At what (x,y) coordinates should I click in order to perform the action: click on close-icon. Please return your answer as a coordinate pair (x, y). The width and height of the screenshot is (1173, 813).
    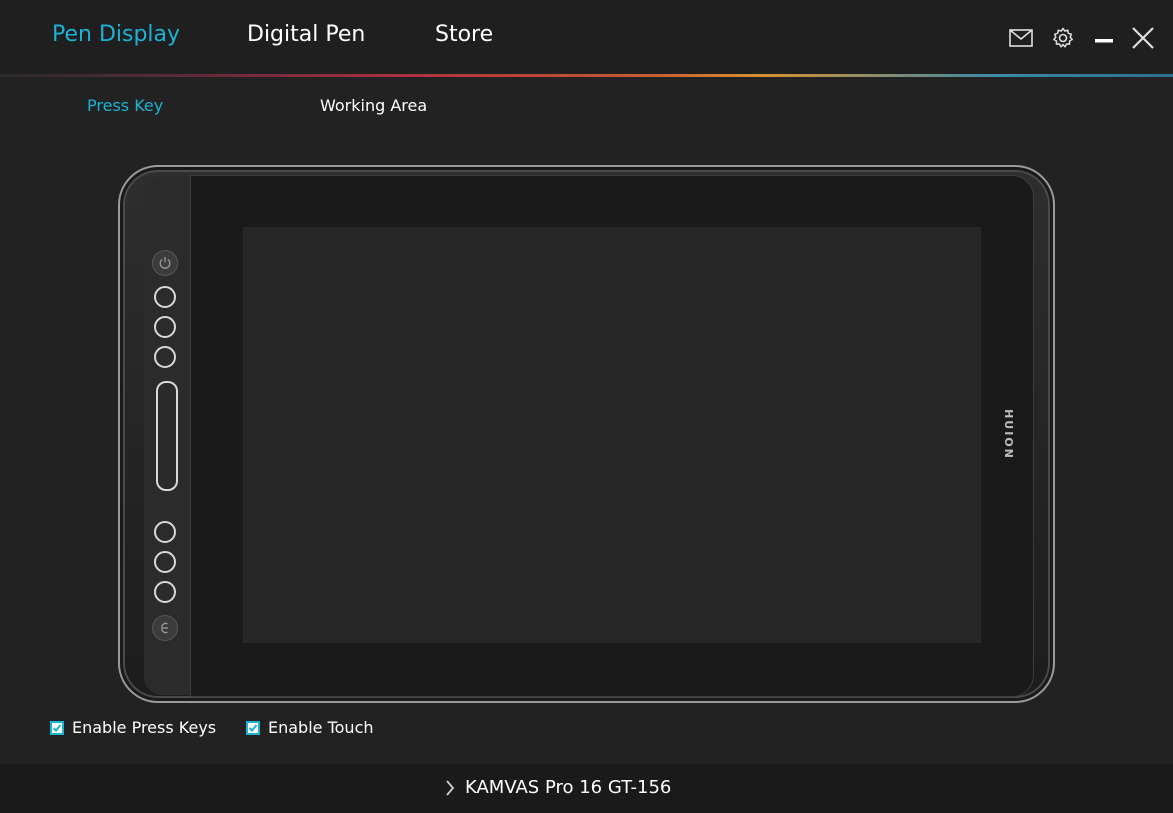
    Looking at the image, I should click on (1143, 38).